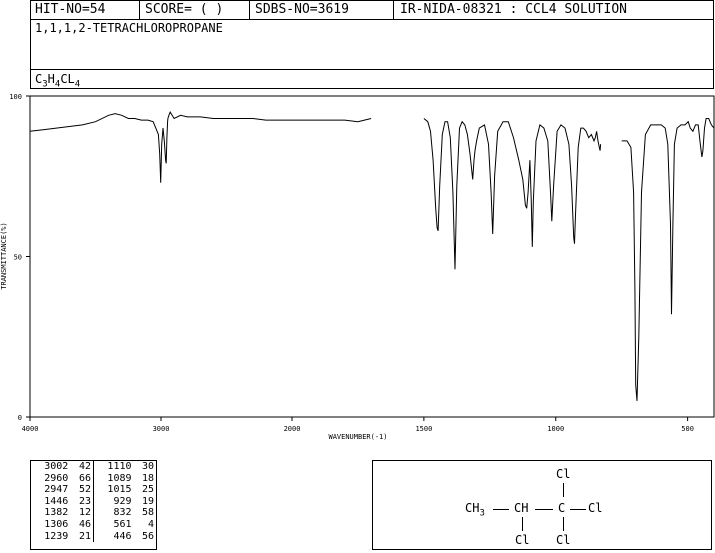  I want to click on peak-intensity: 66, so click(82, 478).